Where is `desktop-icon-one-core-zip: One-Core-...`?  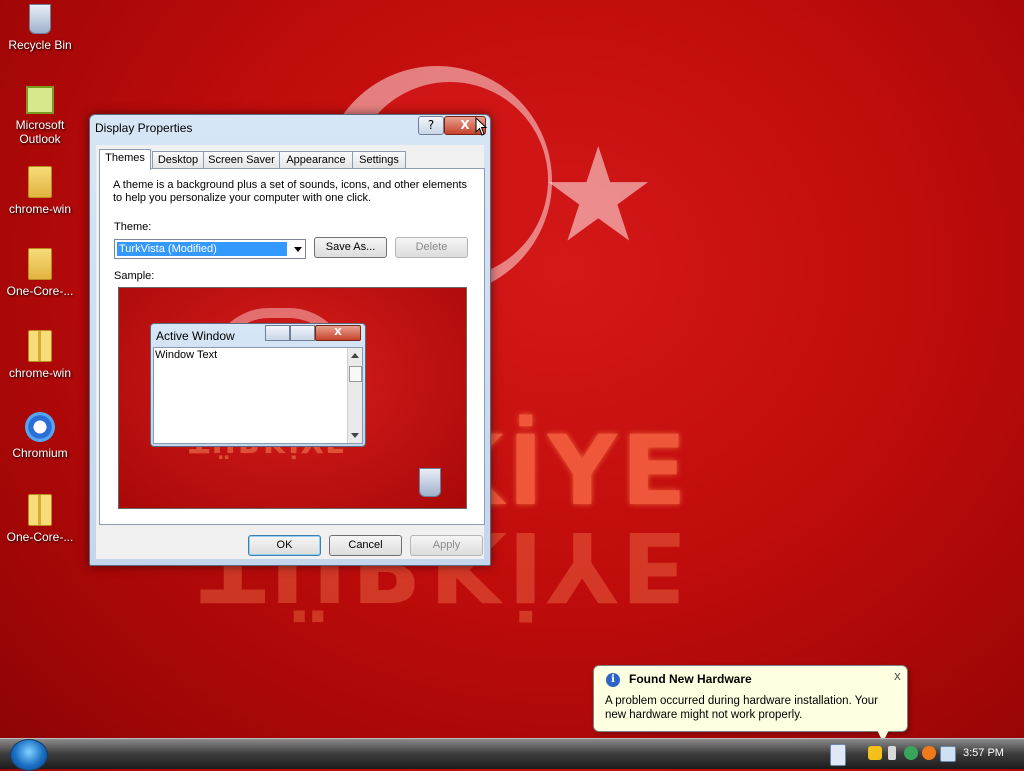
desktop-icon-one-core-zip: One-Core-... is located at coordinates (40, 519).